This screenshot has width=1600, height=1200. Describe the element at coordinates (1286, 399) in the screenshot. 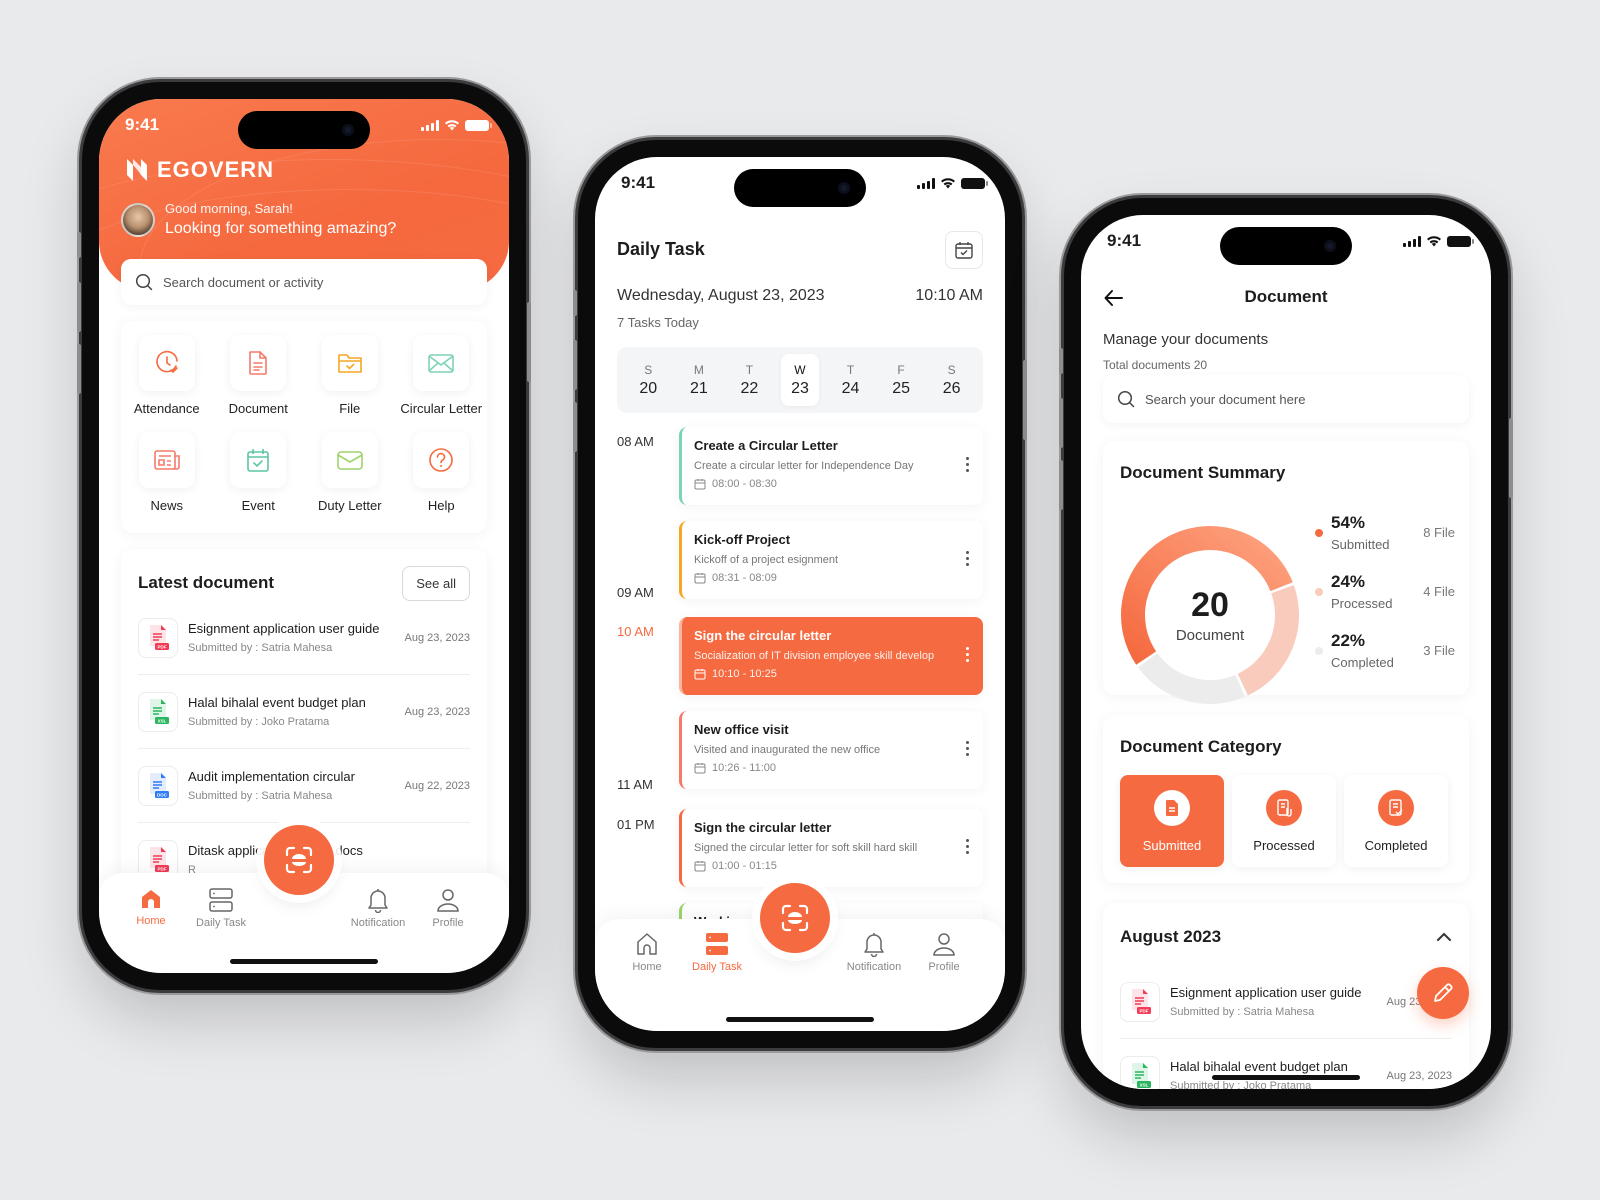

I see `search-input: Search your document here` at that location.